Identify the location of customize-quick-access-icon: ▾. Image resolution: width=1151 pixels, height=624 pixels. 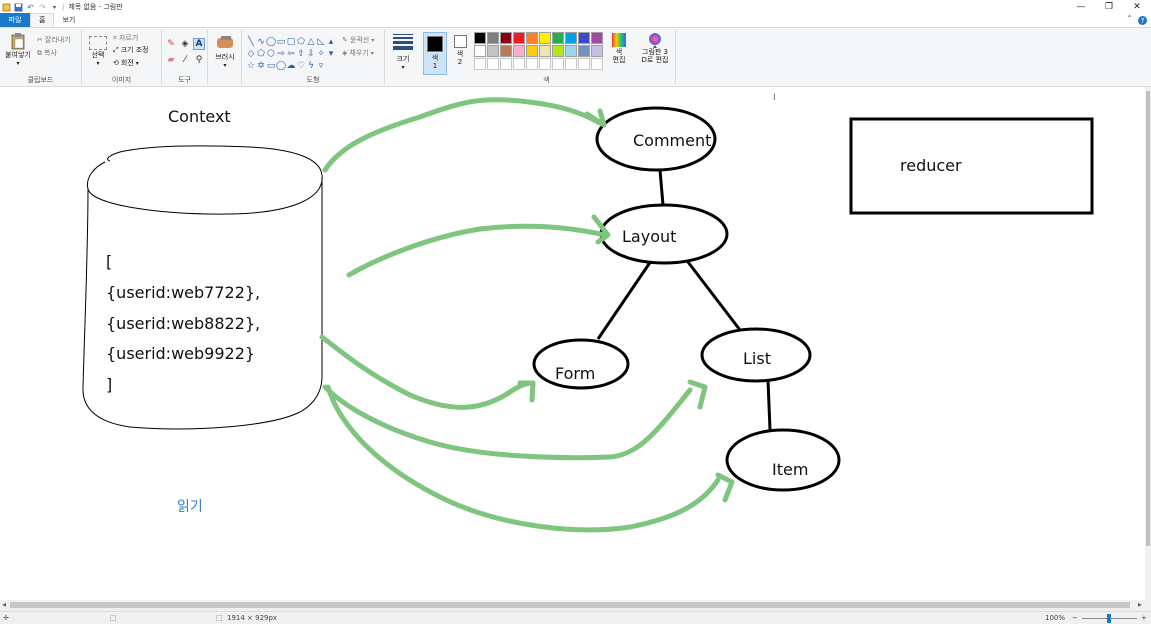
(54, 7).